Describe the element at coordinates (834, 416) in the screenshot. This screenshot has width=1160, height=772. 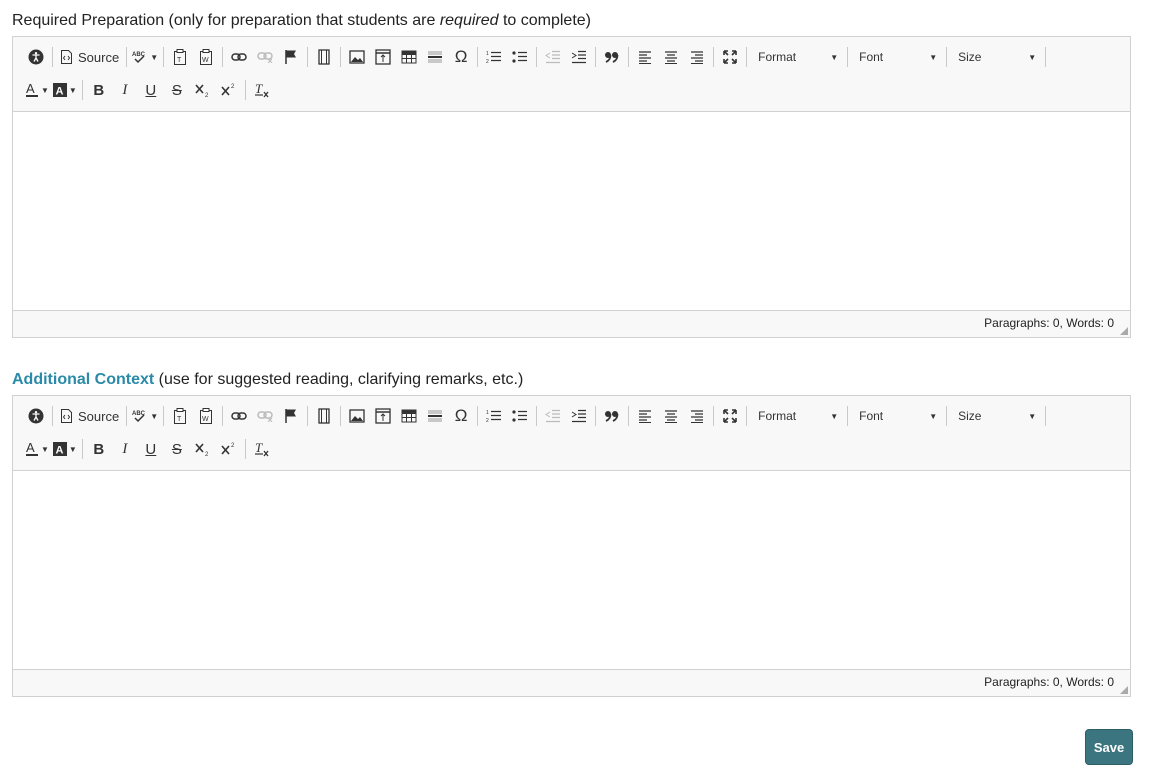
I see `chevron-down-icon: ▼` at that location.